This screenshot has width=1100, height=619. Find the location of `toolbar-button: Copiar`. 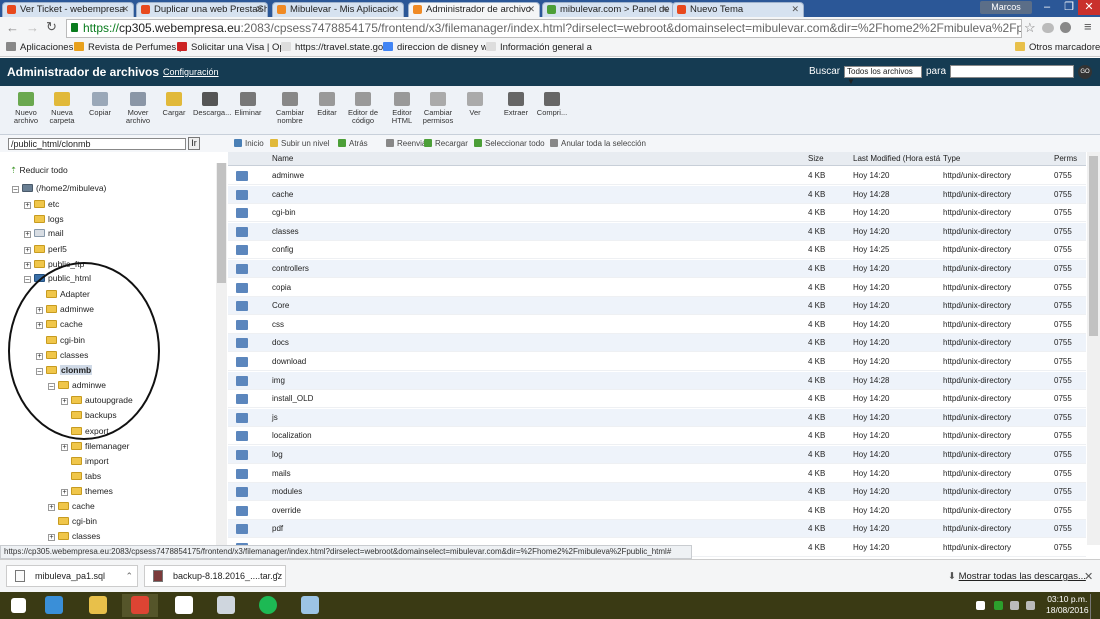

toolbar-button: Copiar is located at coordinates (100, 104).